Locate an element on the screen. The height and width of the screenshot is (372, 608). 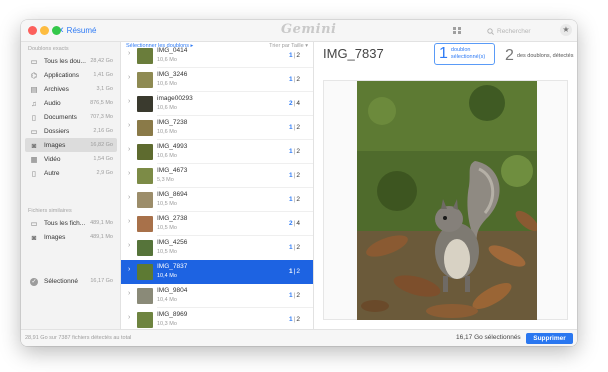
list-item: › IMG_9804 10,4 Mo 1|2 is located at coordinates (217, 296).